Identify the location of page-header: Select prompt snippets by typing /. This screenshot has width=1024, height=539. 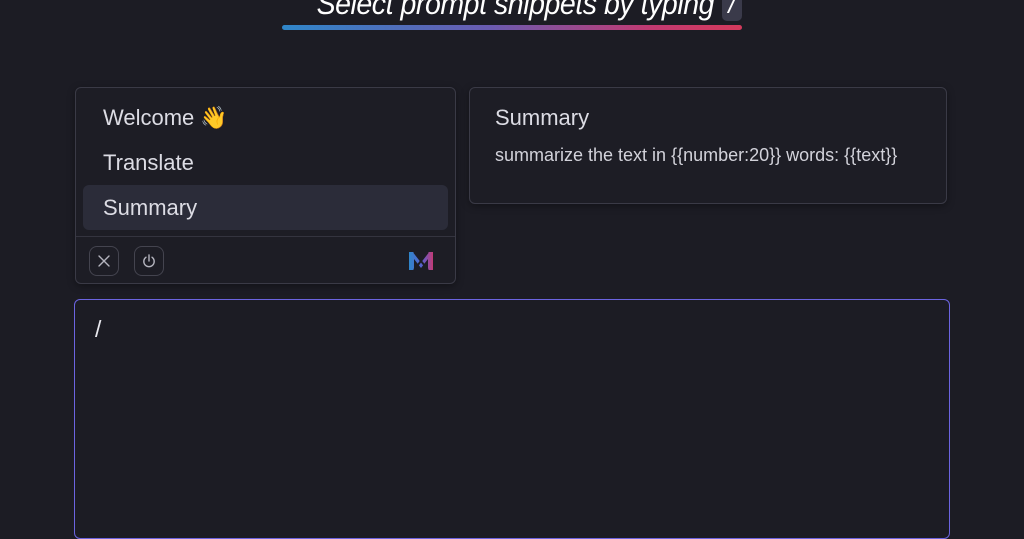
(512, 15).